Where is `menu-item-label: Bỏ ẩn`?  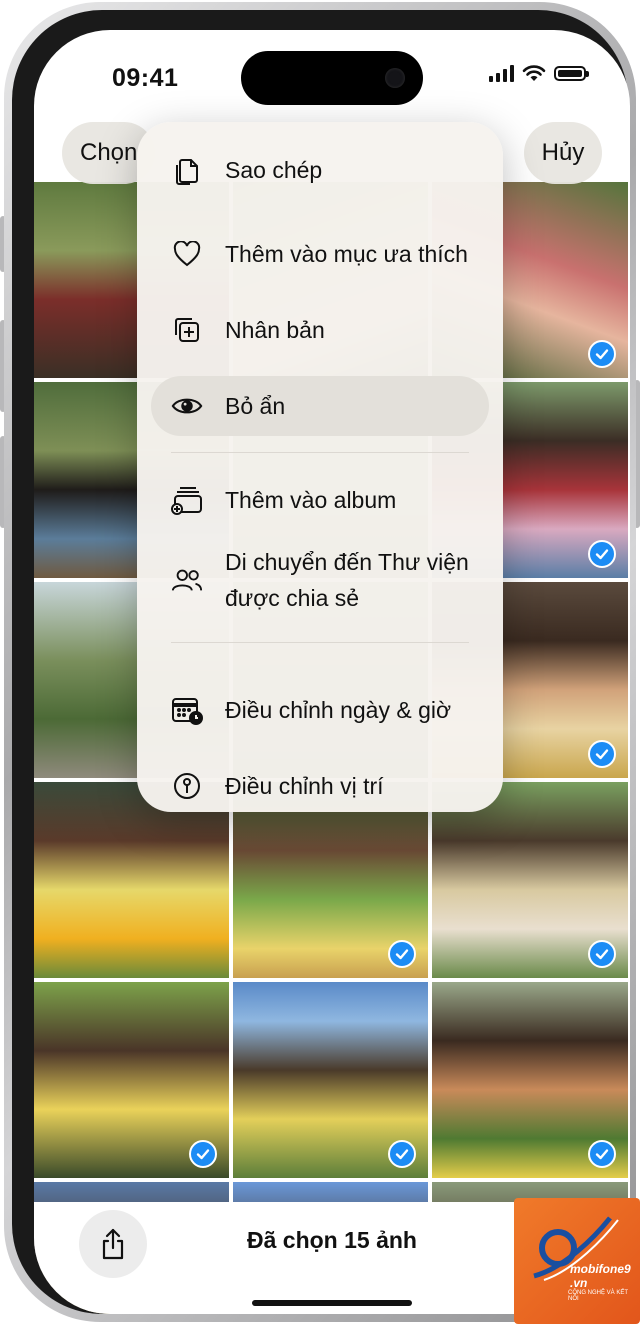 menu-item-label: Bỏ ẩn is located at coordinates (255, 406).